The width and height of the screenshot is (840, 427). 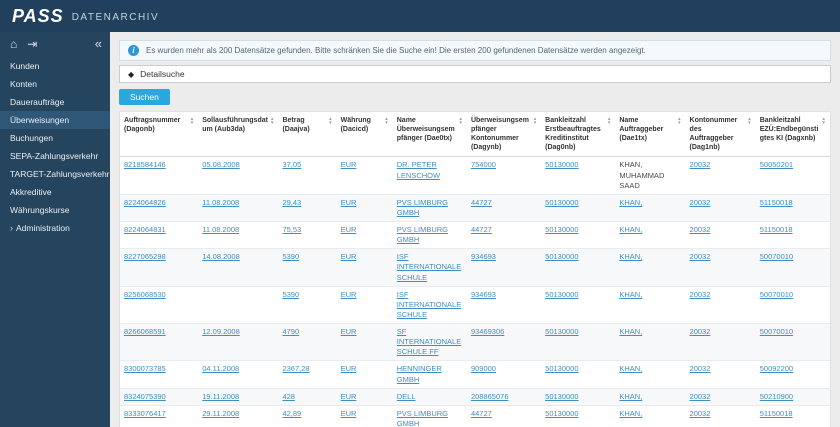 What do you see at coordinates (429, 135) in the screenshot?
I see `column-header: Name Überweisungsempfänger (Dae0tx) ▲ ▼` at bounding box center [429, 135].